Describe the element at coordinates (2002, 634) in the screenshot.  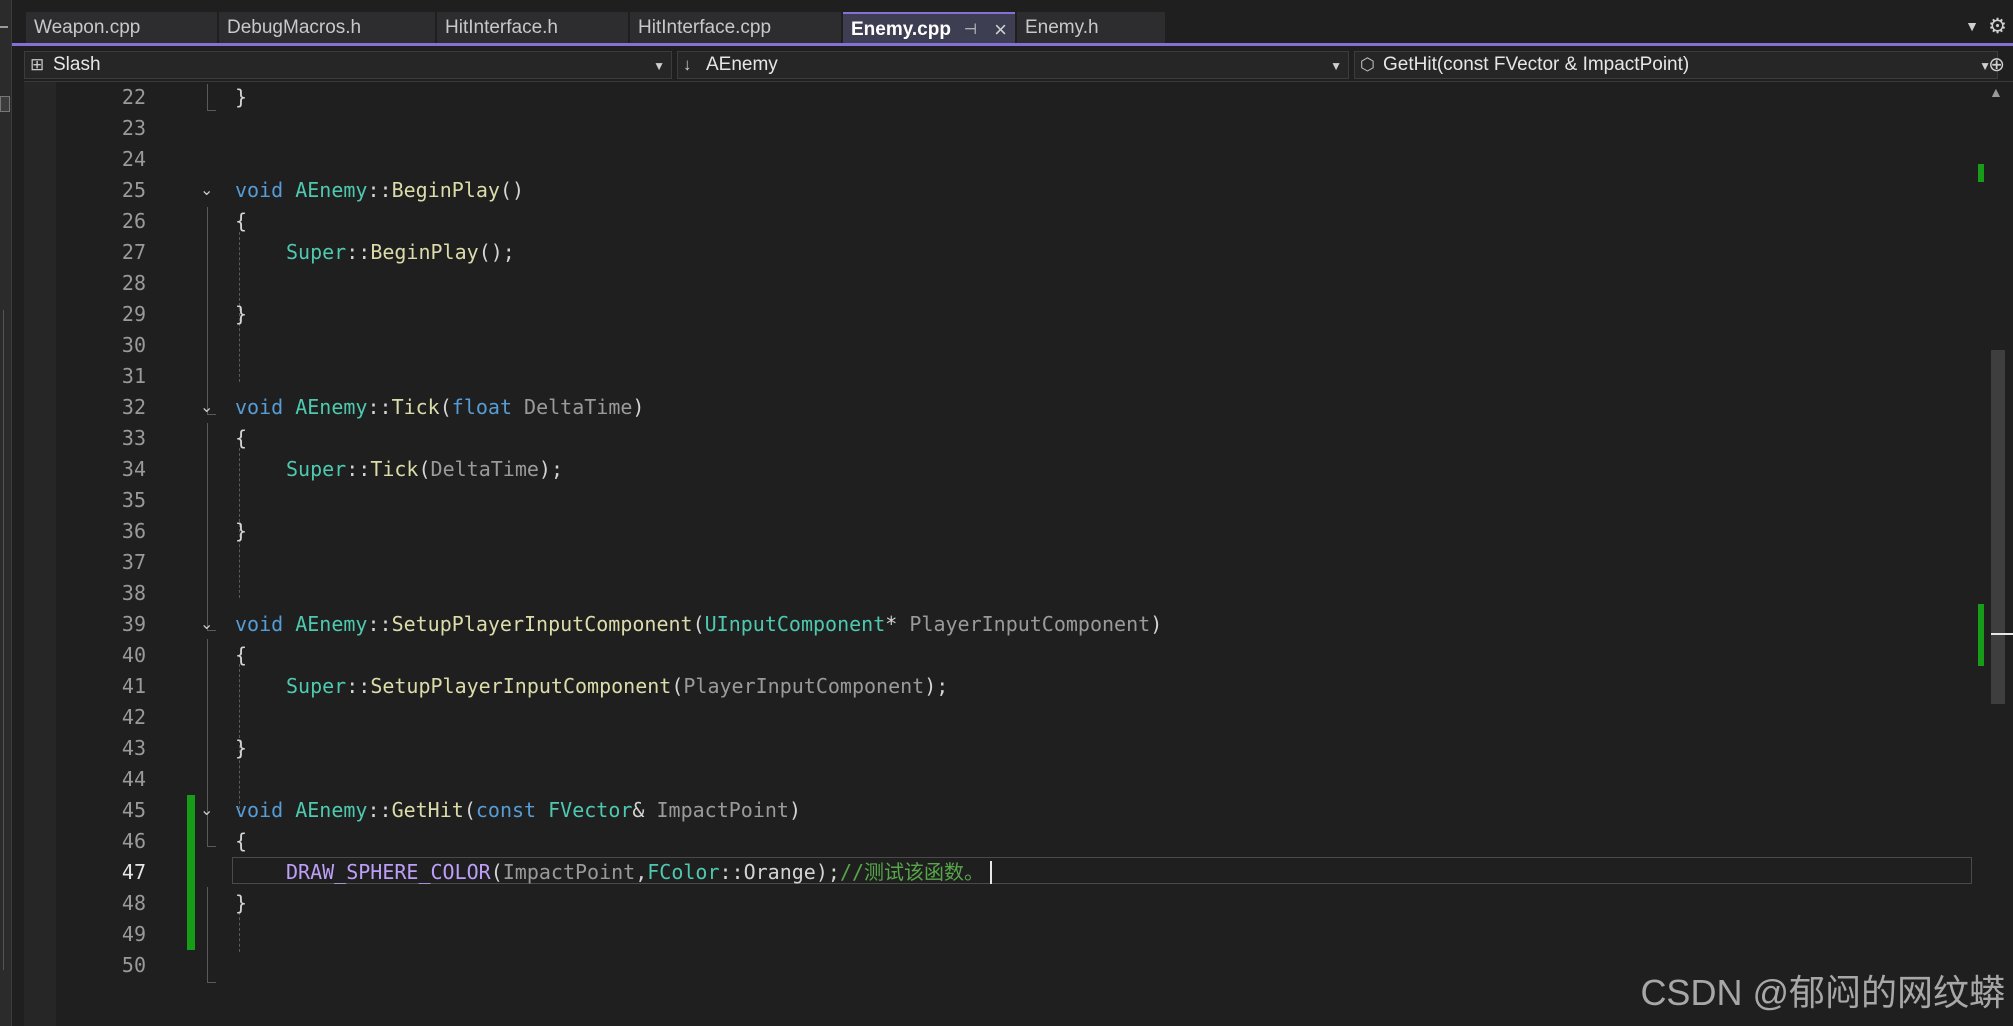
I see `caret-position-marker` at that location.